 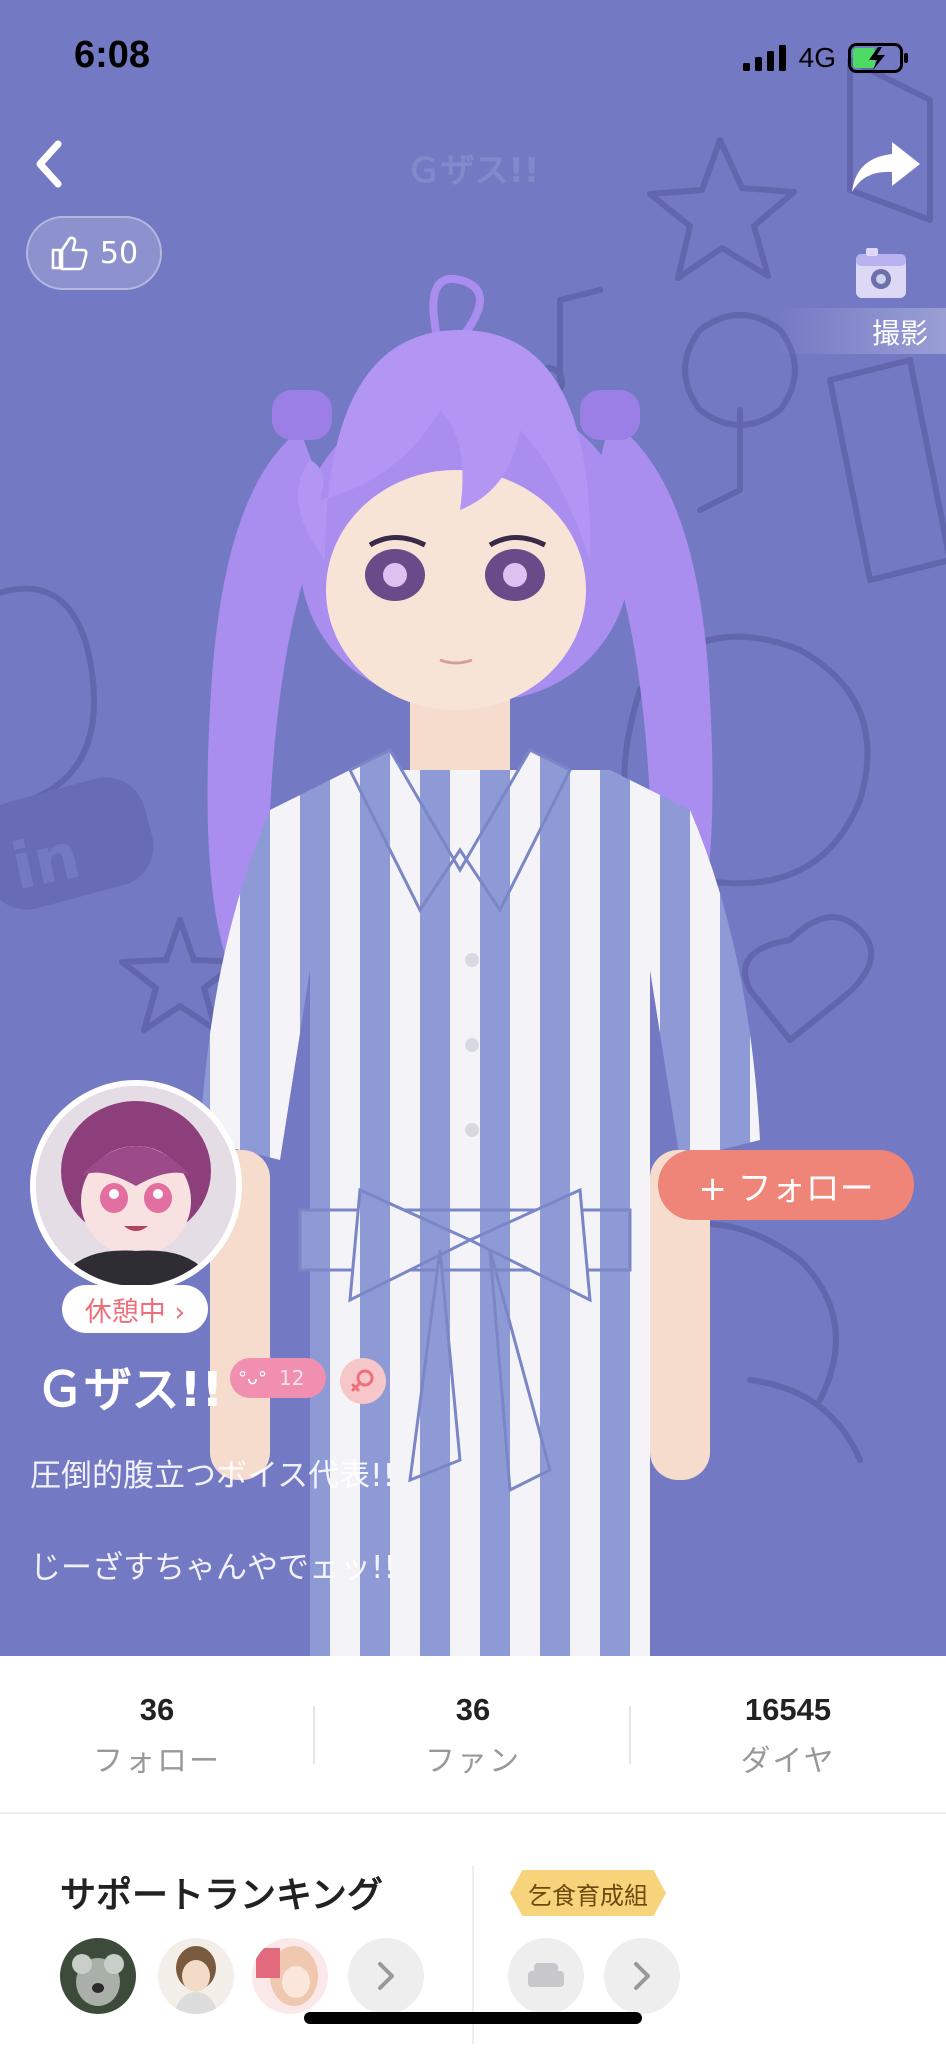 What do you see at coordinates (157, 1736) in the screenshot?
I see `stat-follow: 36 フォロー` at bounding box center [157, 1736].